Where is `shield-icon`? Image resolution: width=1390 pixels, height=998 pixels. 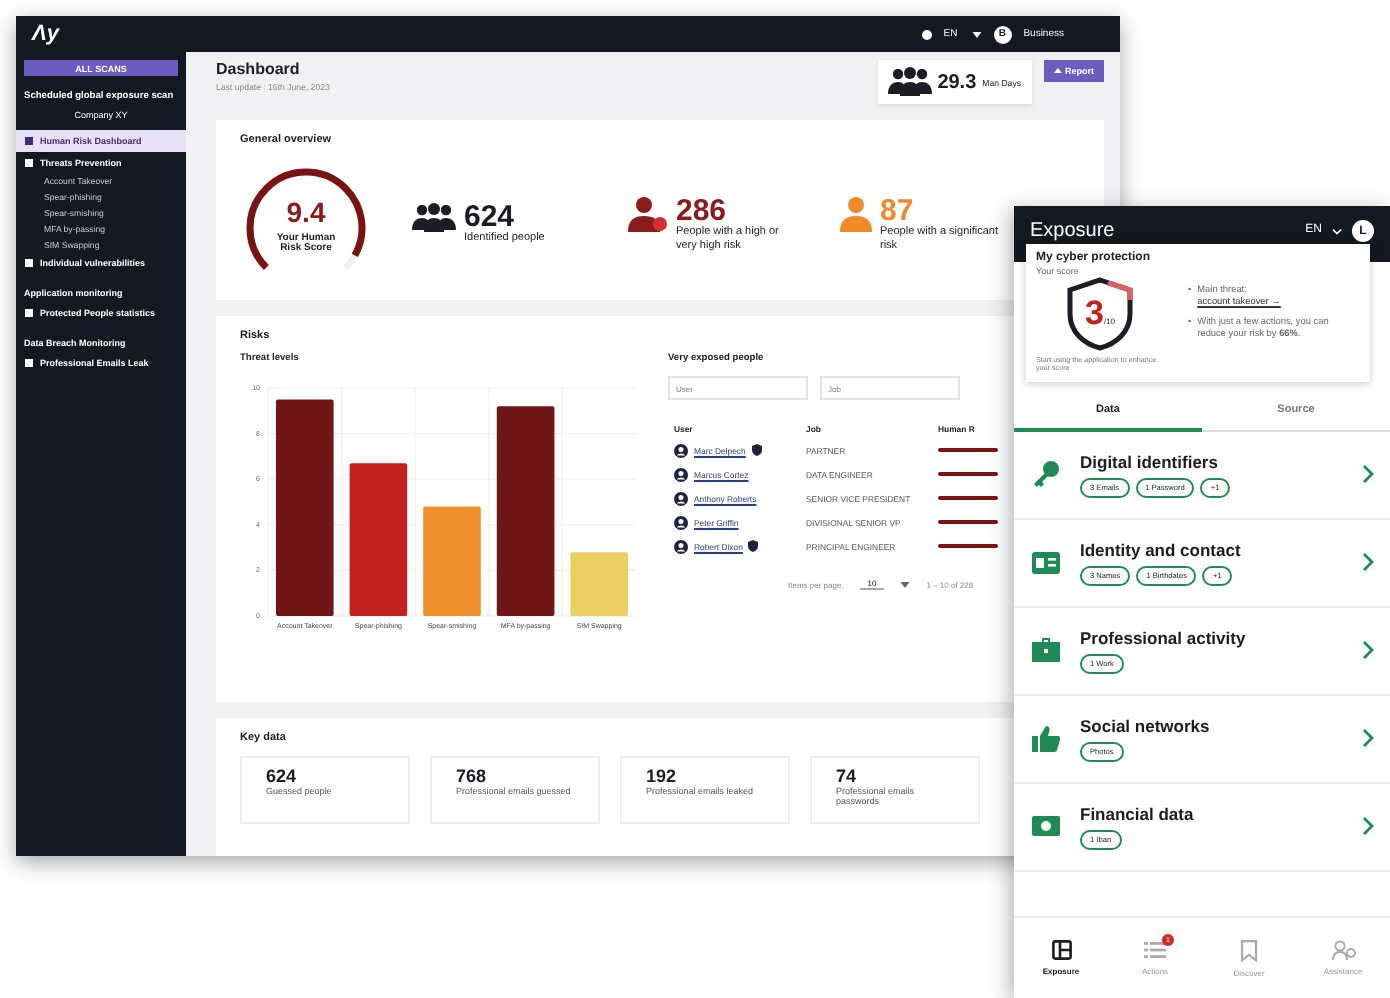
shield-icon is located at coordinates (1100, 314).